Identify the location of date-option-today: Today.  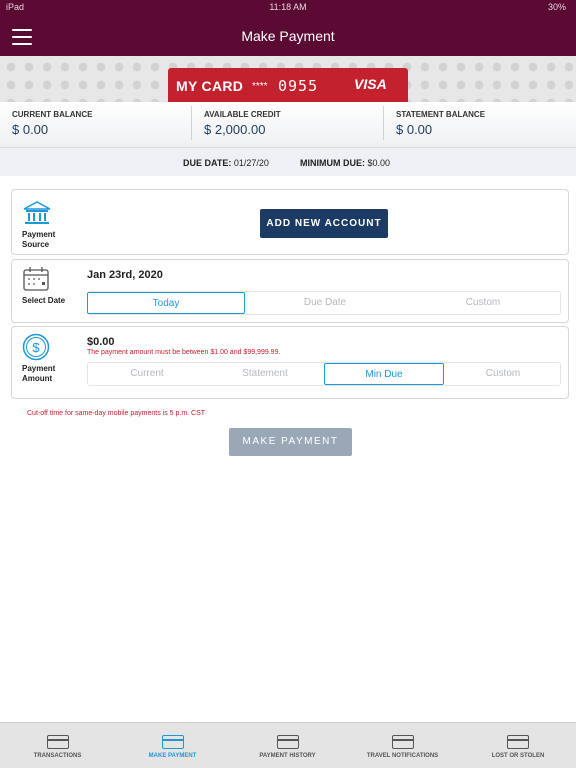
(166, 303).